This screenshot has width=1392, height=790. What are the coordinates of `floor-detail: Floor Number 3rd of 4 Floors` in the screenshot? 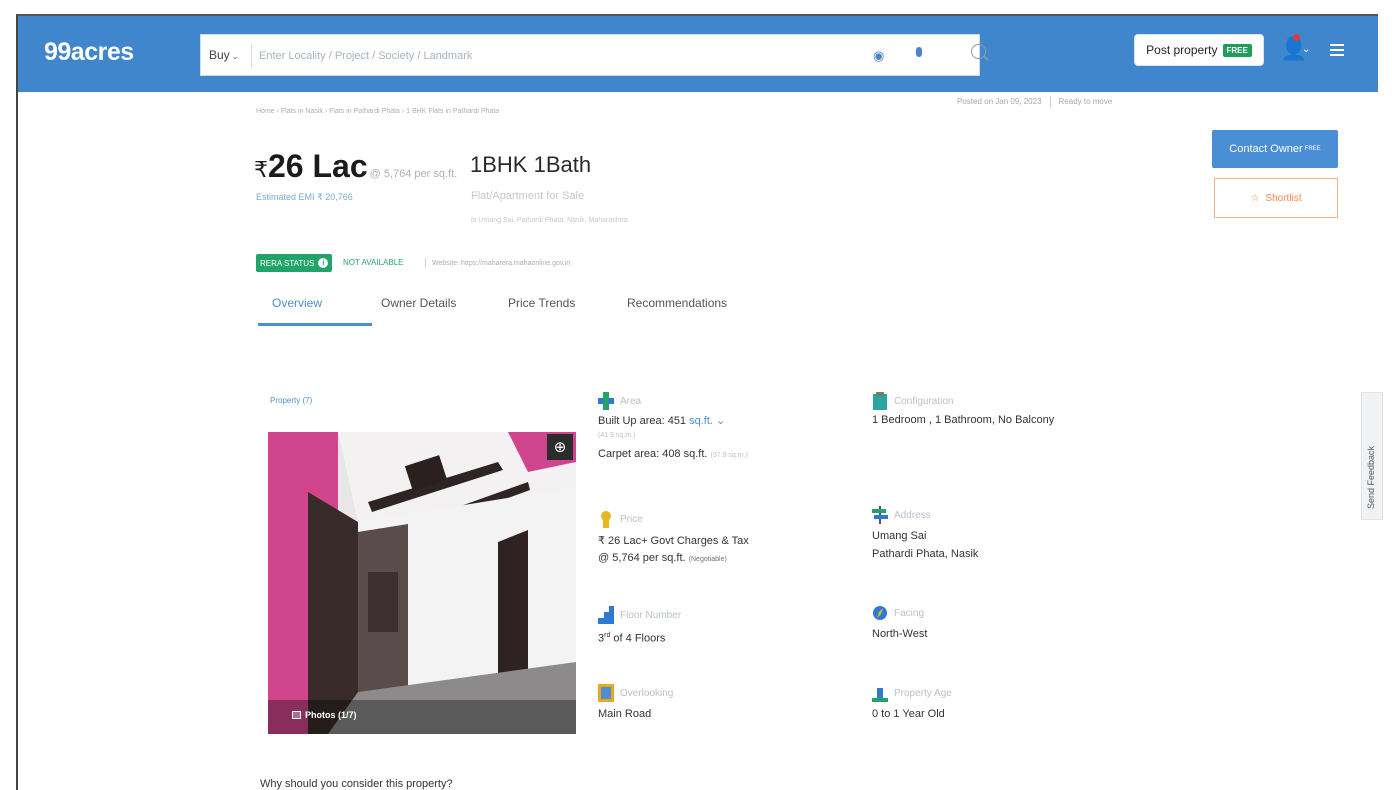 It's located at (718, 631).